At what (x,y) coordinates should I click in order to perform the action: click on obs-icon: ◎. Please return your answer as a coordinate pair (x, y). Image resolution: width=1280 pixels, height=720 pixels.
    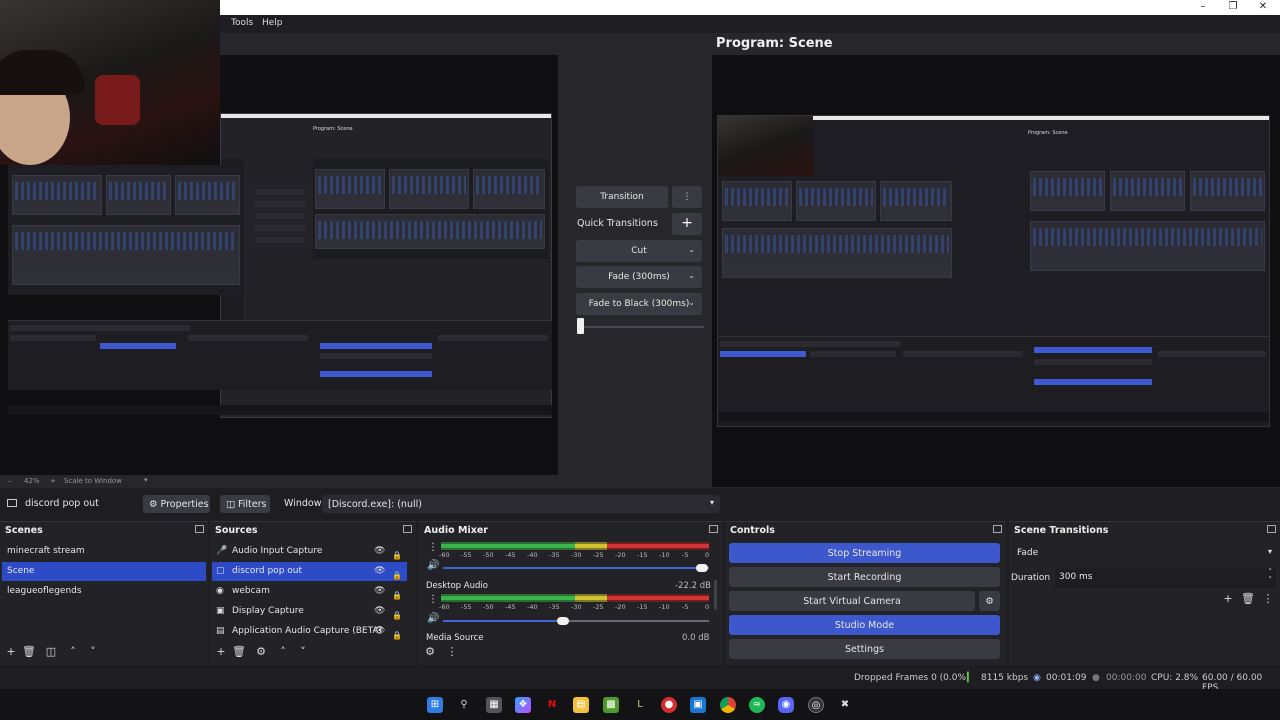
    Looking at the image, I should click on (816, 705).